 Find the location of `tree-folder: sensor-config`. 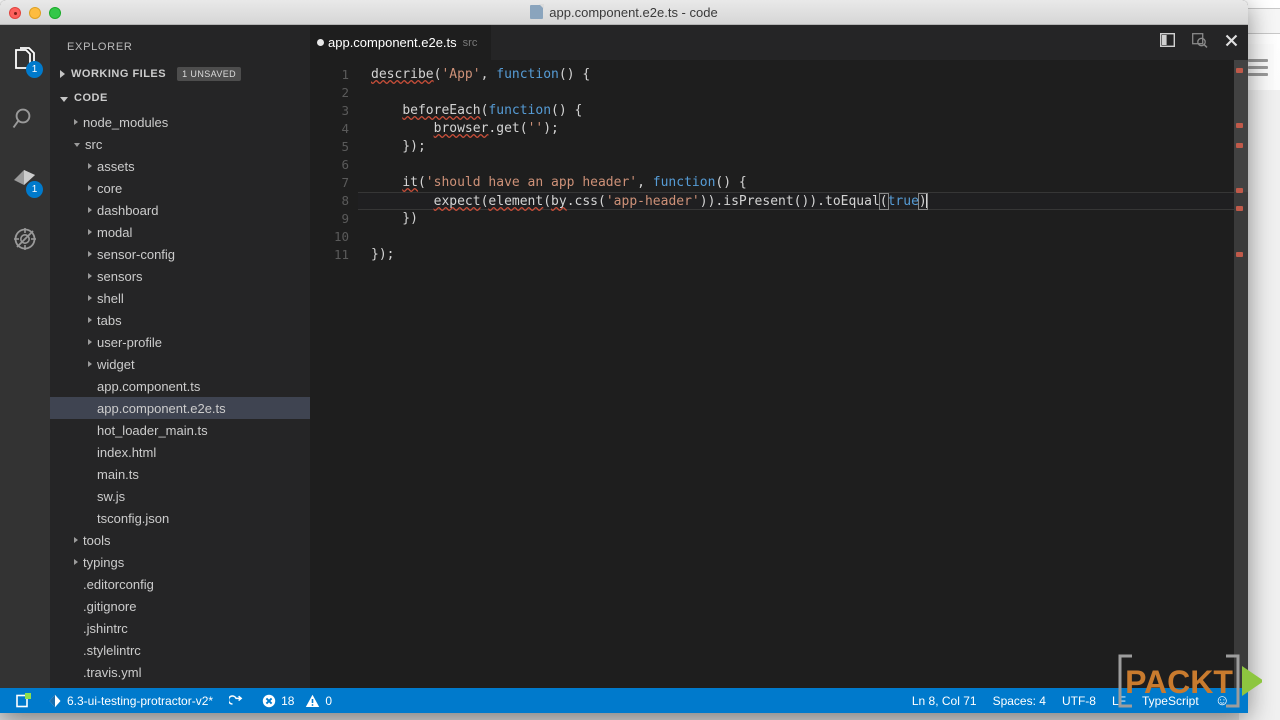

tree-folder: sensor-config is located at coordinates (180, 254).